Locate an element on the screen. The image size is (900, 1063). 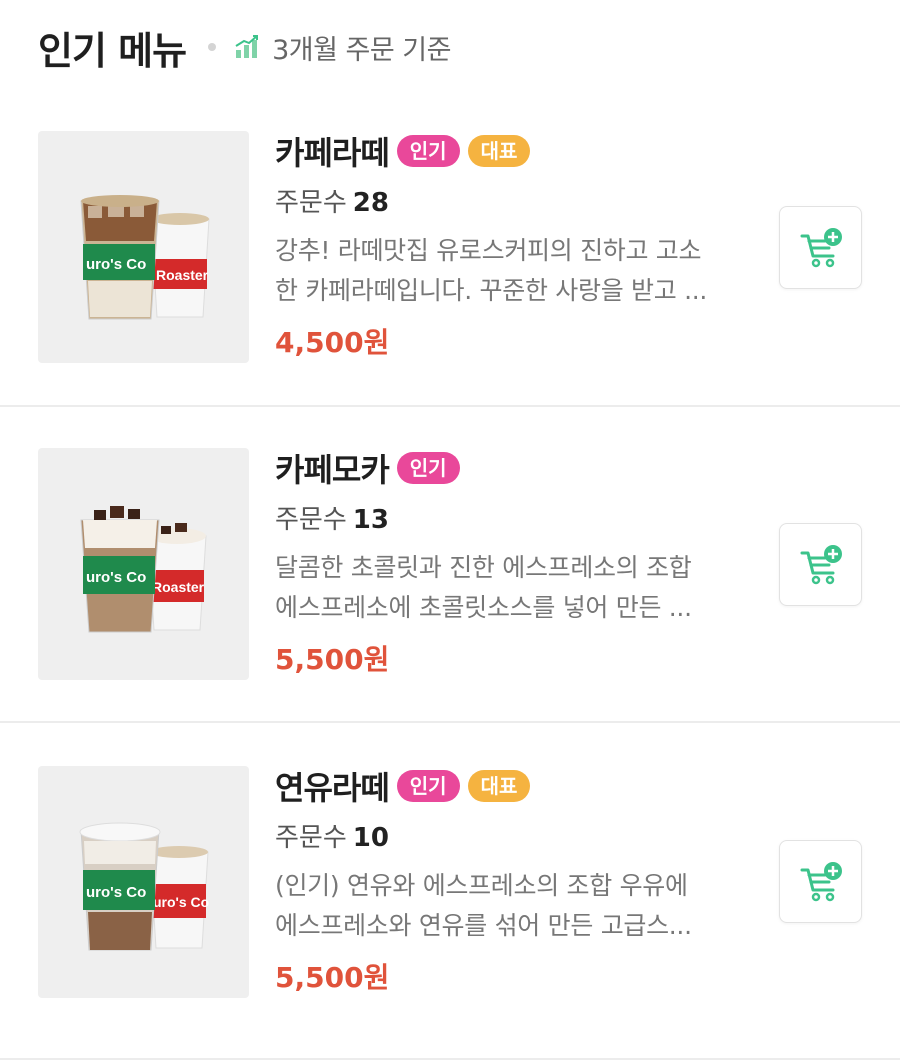
section-subtitle: 3개월 주문 기준 is located at coordinates (361, 50).